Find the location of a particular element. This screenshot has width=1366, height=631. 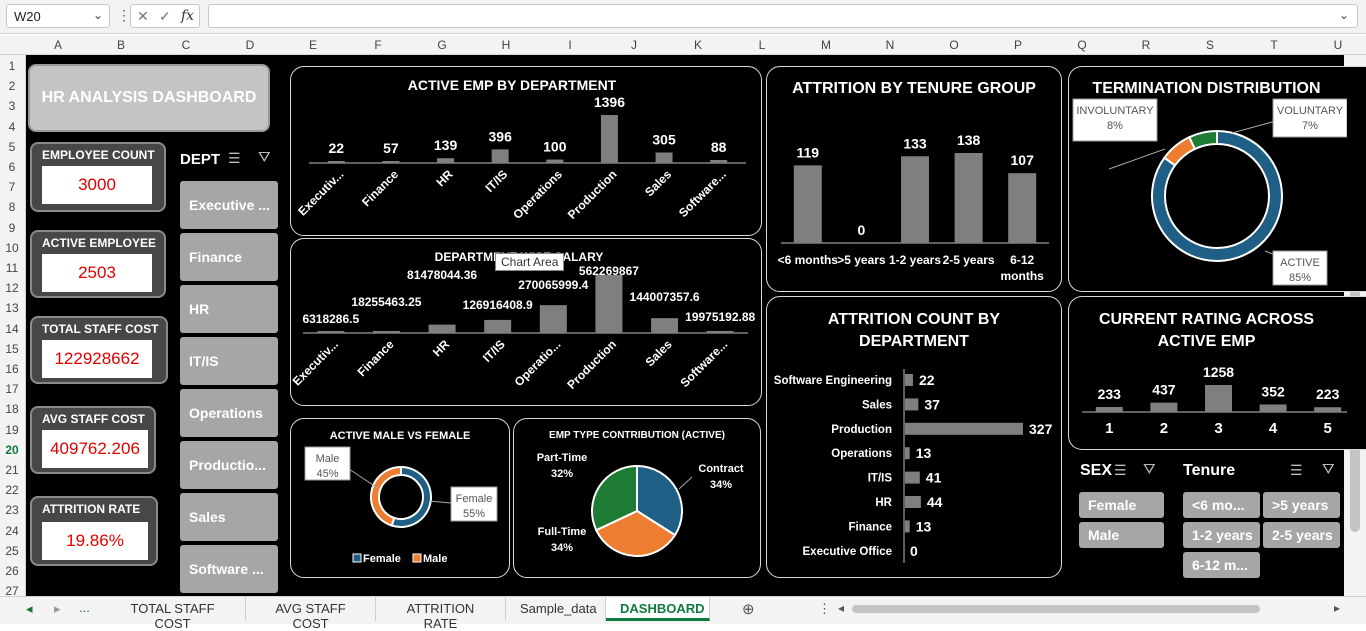

row-header: 20 is located at coordinates (12, 450).